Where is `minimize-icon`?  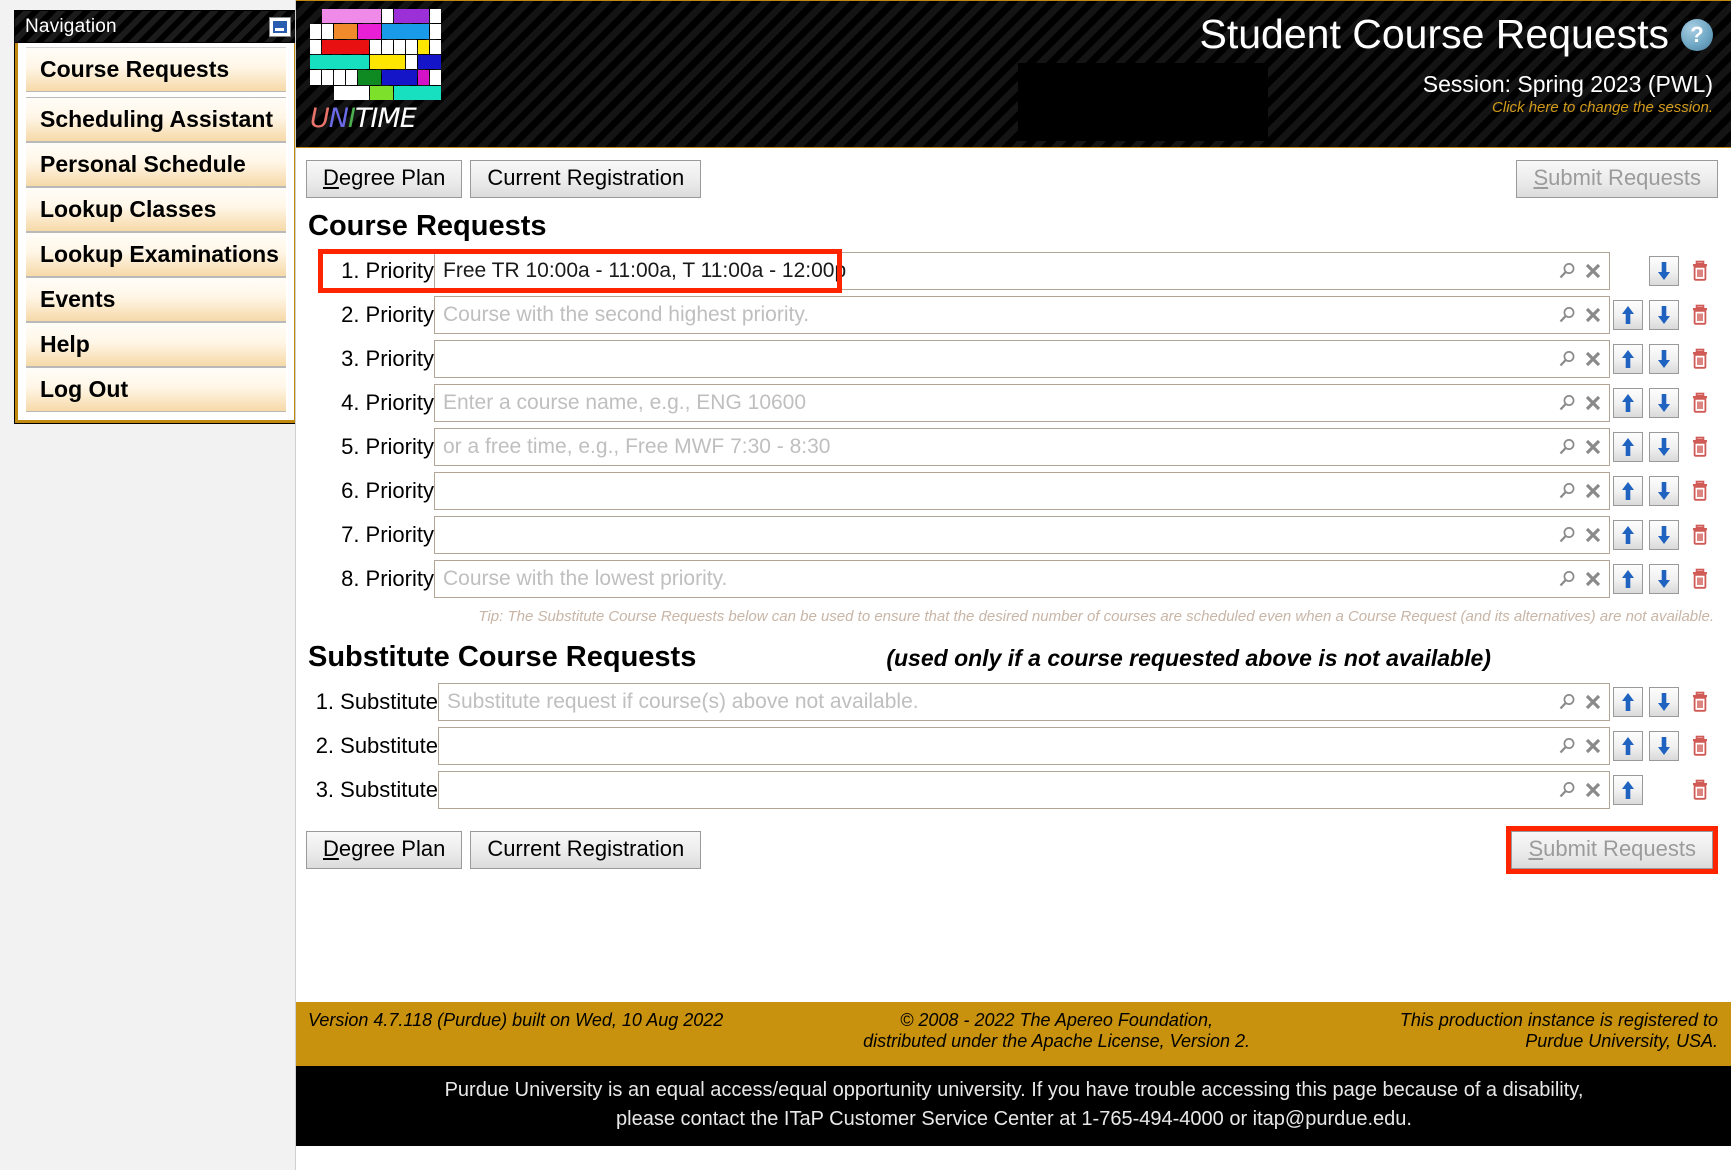
minimize-icon is located at coordinates (280, 26).